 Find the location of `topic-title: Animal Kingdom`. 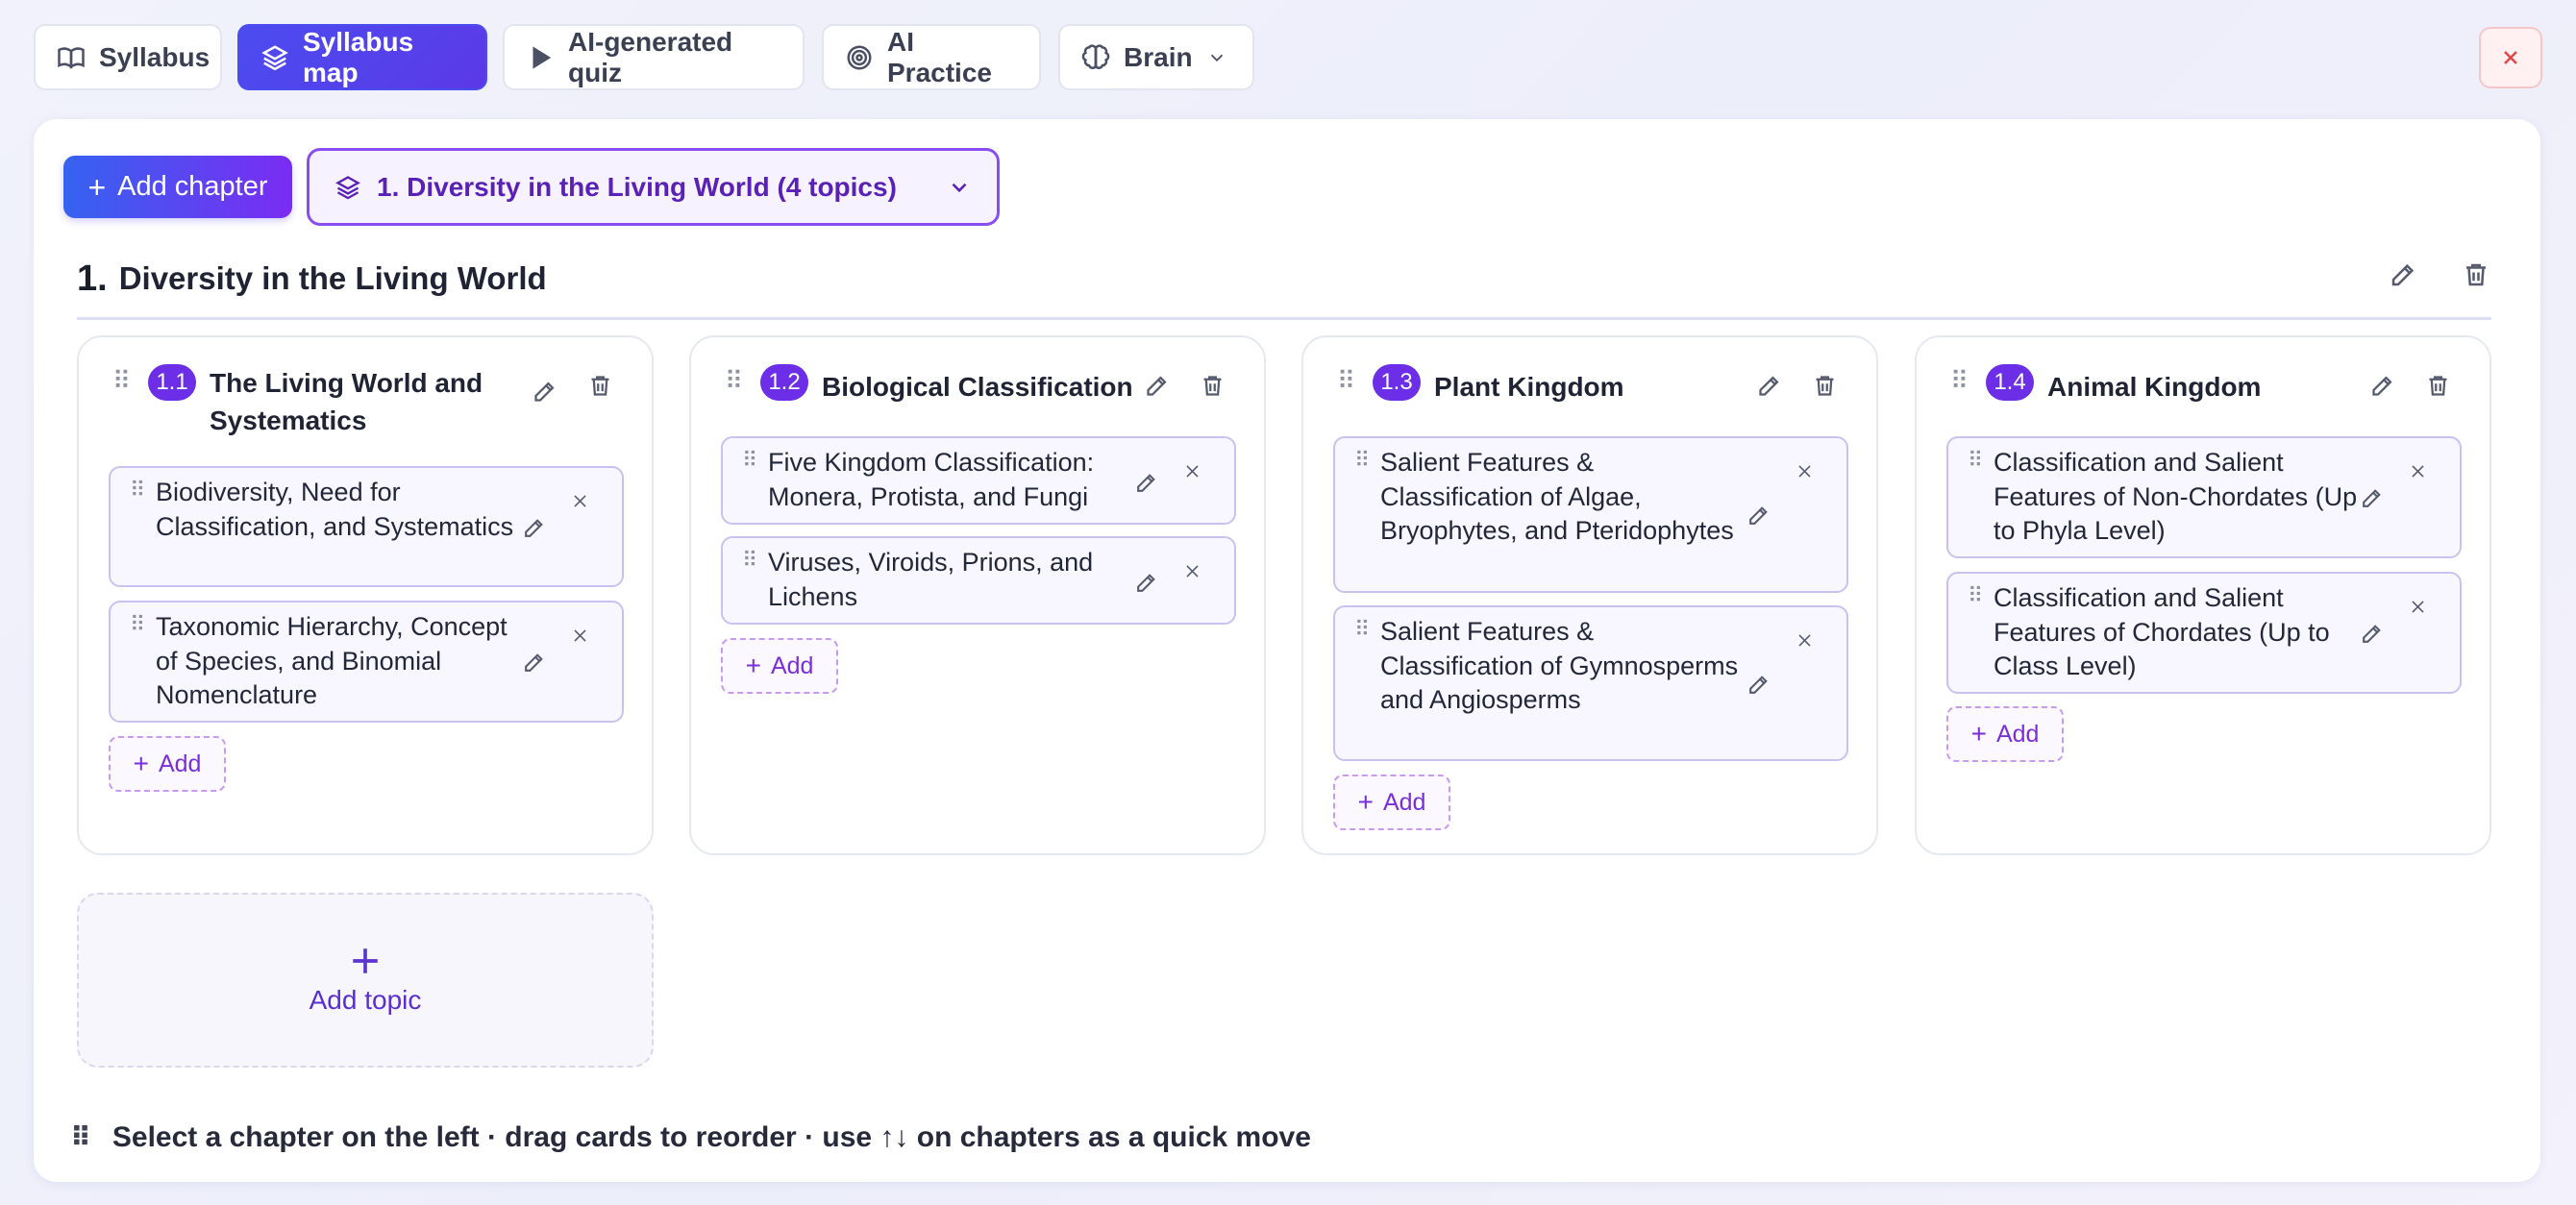

topic-title: Animal Kingdom is located at coordinates (2155, 387).